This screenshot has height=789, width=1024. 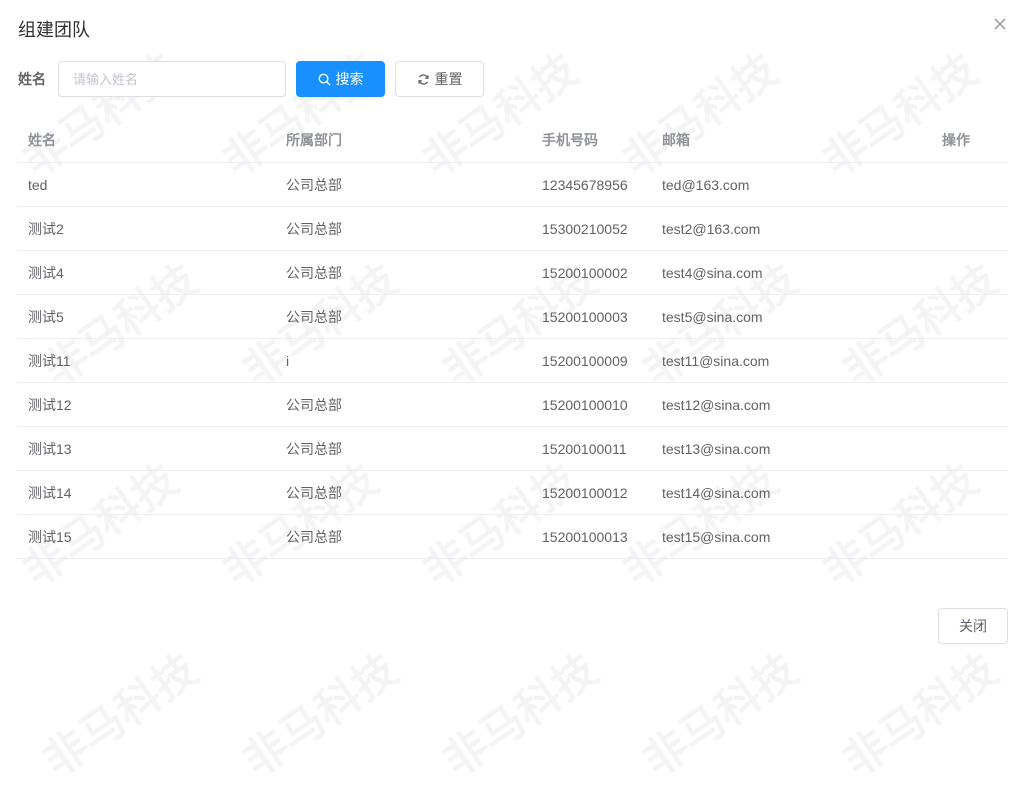 What do you see at coordinates (512, 273) in the screenshot?
I see `table-row: 测试4 公司总部 15200100002 test4@sina.com` at bounding box center [512, 273].